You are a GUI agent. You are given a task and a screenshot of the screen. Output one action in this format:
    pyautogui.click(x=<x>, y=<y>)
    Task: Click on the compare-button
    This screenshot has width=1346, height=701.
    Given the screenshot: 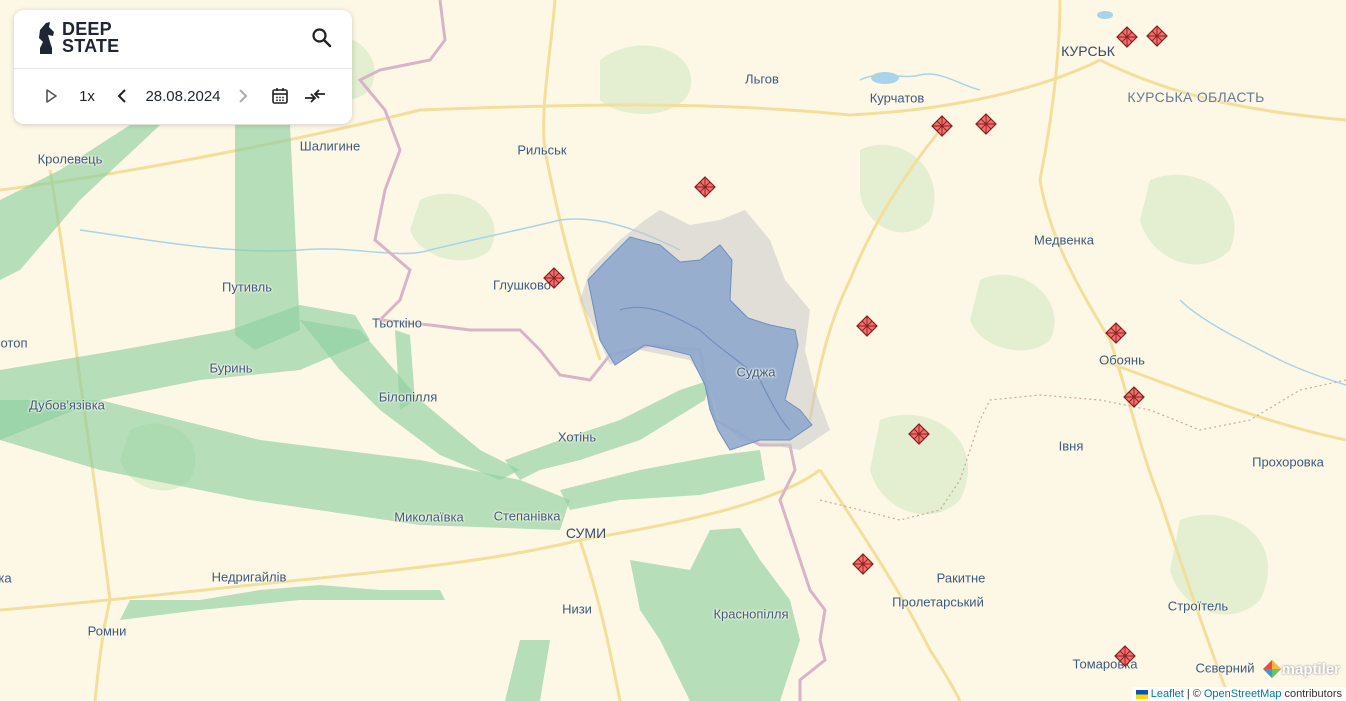 What is the action you would take?
    pyautogui.click(x=315, y=96)
    